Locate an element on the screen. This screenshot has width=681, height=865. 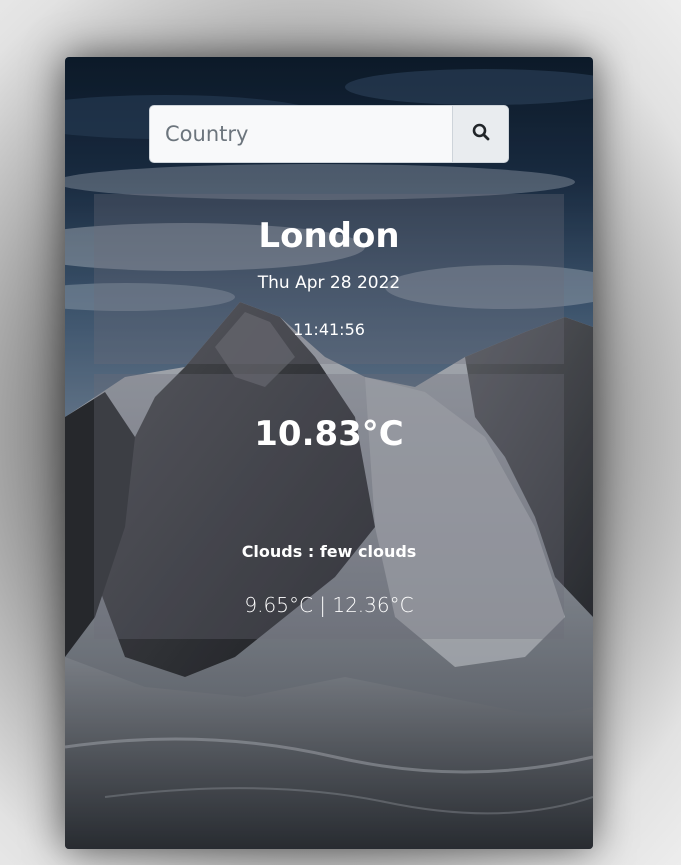
location-panel: London Thu Apr 28 2022 11:41:56 is located at coordinates (329, 279).